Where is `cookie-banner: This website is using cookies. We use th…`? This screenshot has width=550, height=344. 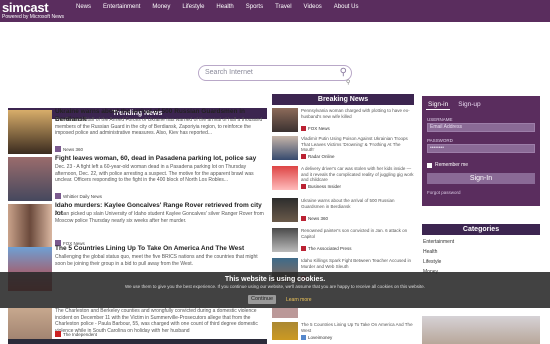
cookie-banner: This website is using cookies. We use th… is located at coordinates (275, 290).